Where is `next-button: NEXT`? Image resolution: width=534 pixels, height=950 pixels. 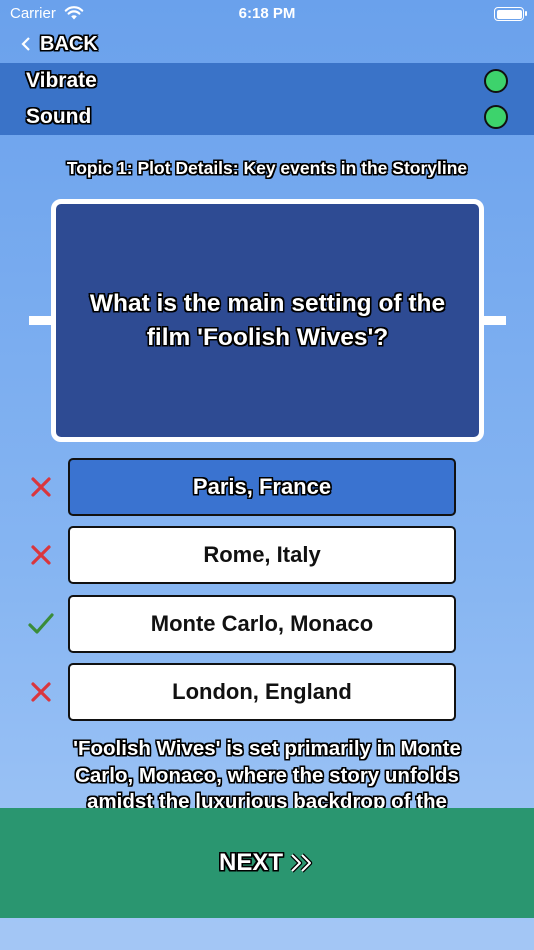
next-button: NEXT is located at coordinates (267, 863).